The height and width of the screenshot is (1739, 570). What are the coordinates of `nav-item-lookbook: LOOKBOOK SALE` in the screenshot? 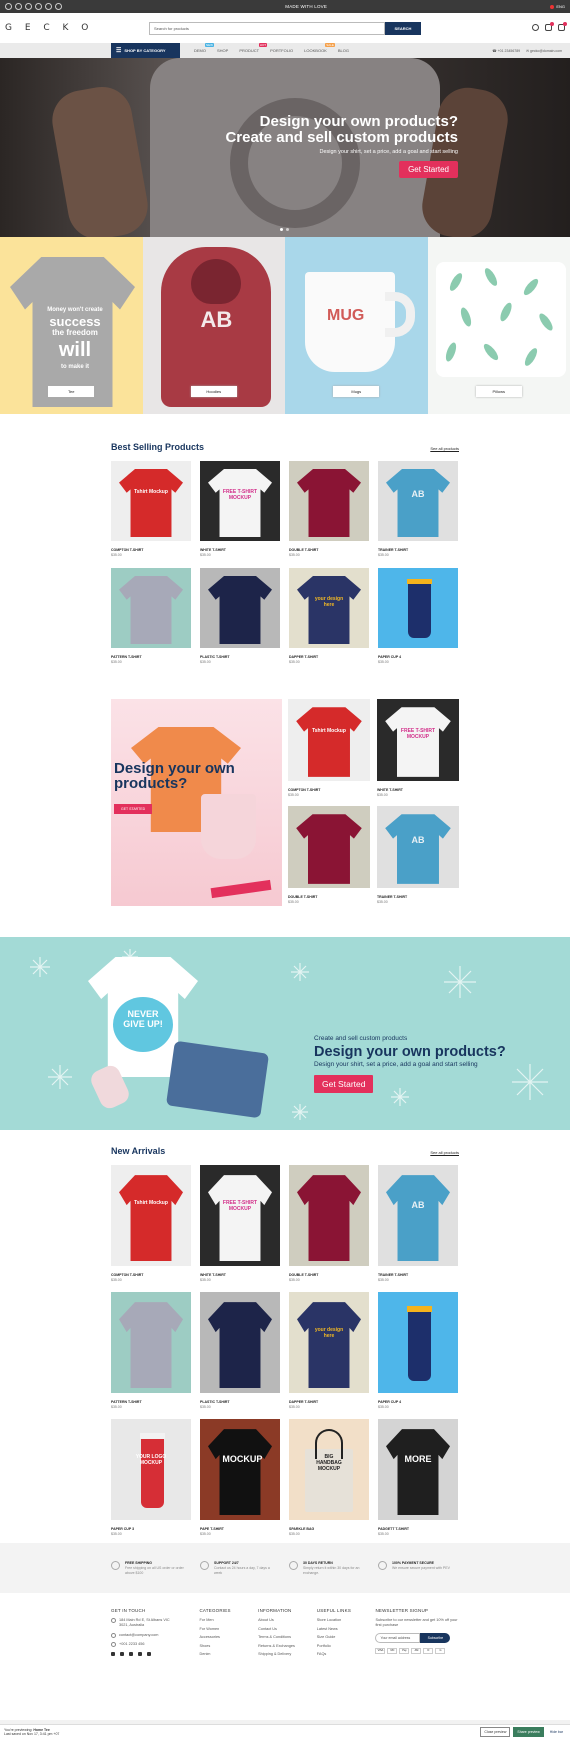 It's located at (319, 48).